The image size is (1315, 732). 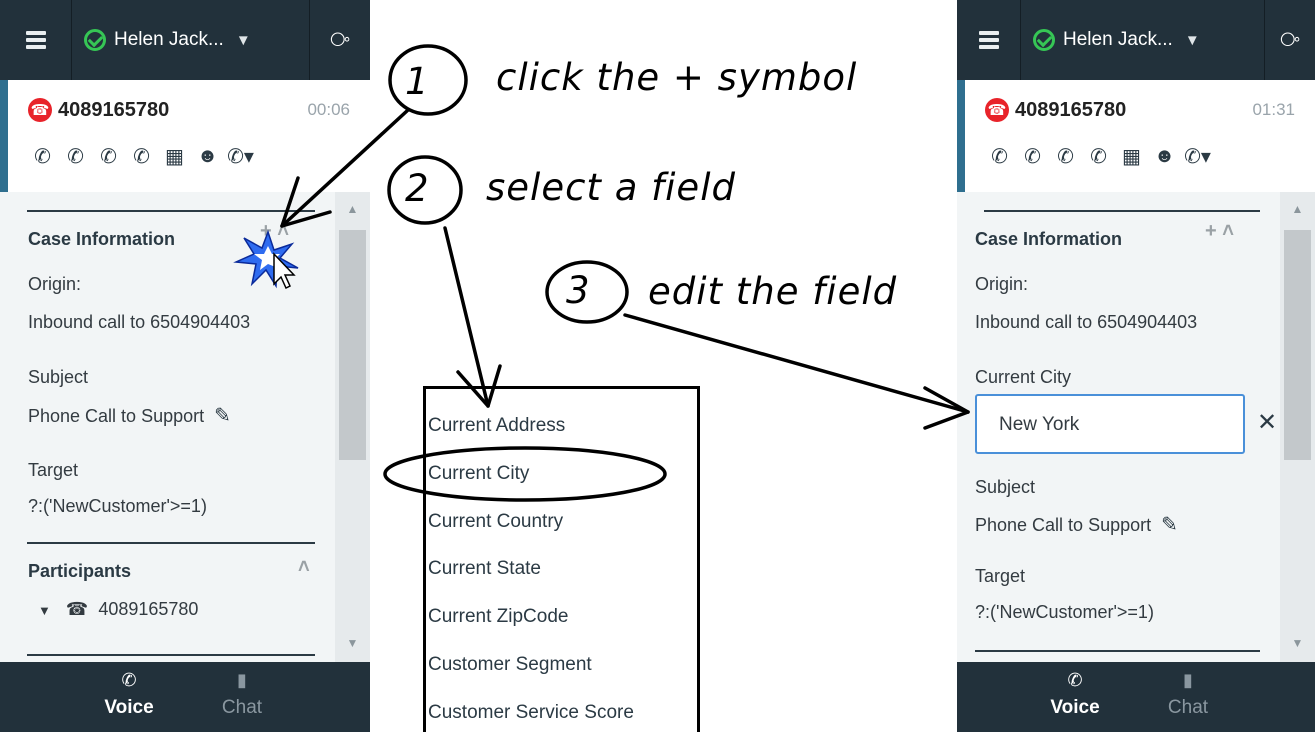 What do you see at coordinates (578, 290) in the screenshot?
I see `step-3-number: 3` at bounding box center [578, 290].